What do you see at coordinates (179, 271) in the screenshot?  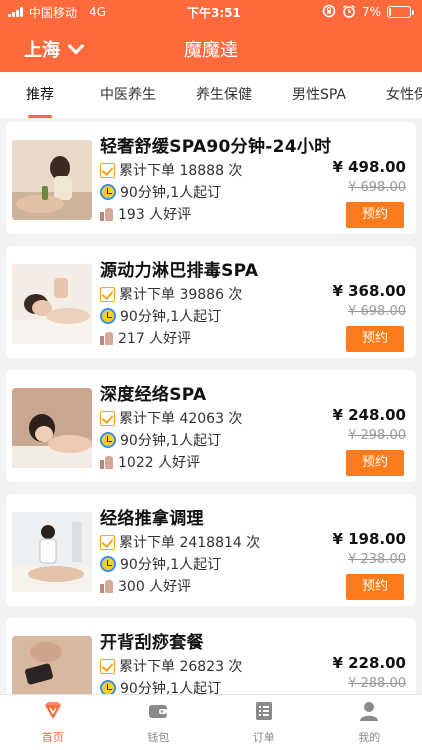 I see `service-title: 源动力淋巴排毒SPA` at bounding box center [179, 271].